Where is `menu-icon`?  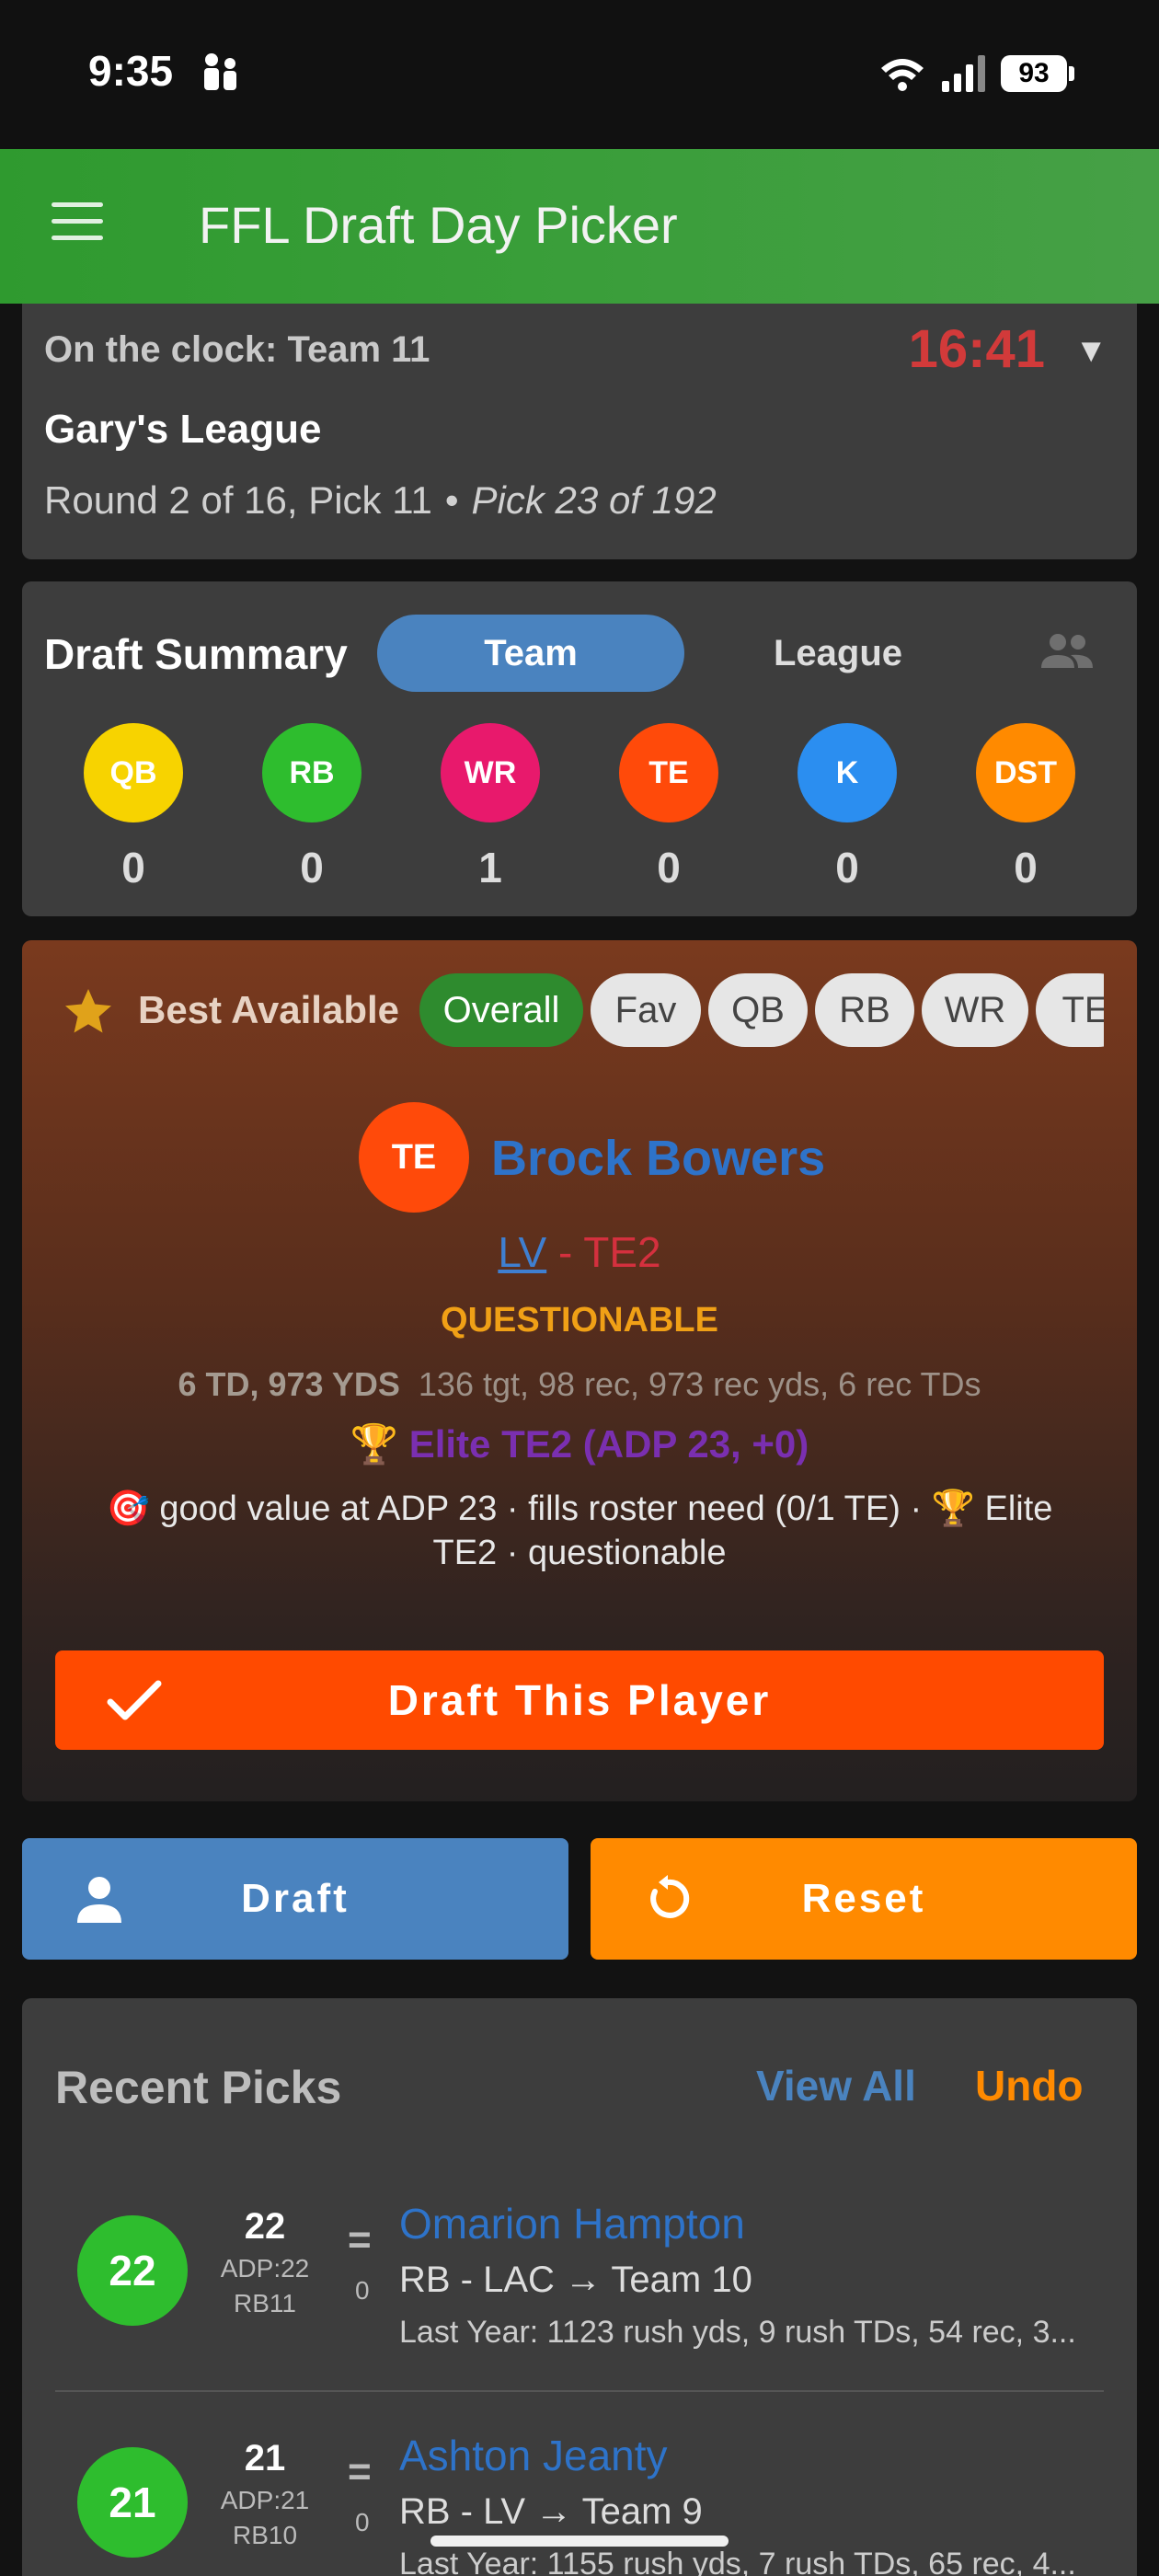 menu-icon is located at coordinates (77, 222).